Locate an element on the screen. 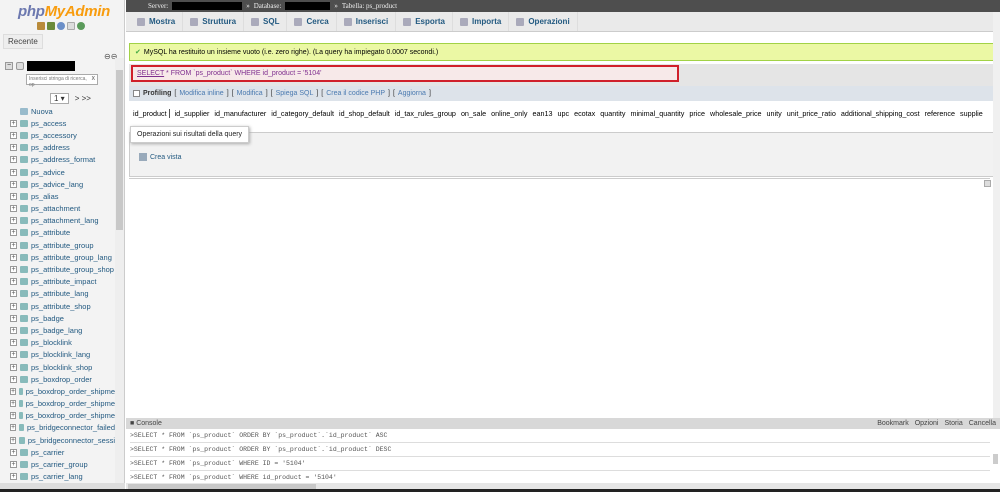 This screenshot has height=492, width=1000. database-node: − is located at coordinates (40, 66).